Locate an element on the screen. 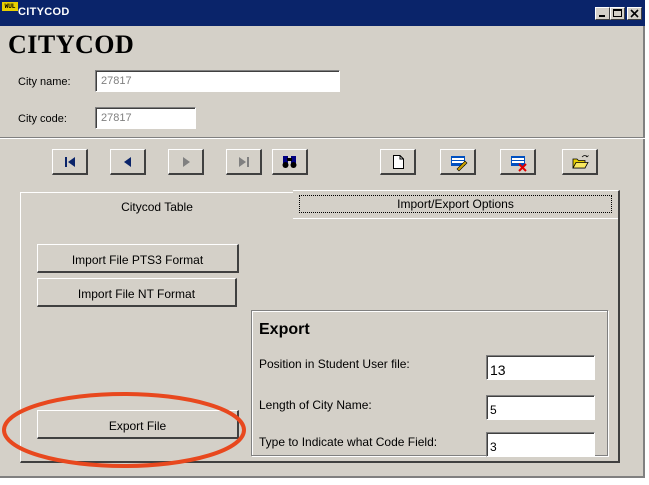 The image size is (649, 485). separator is located at coordinates (322, 138).